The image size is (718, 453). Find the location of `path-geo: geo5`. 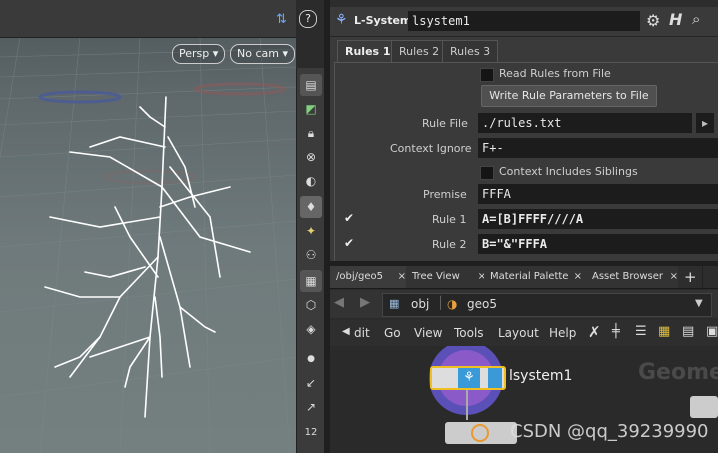

path-geo: geo5 is located at coordinates (482, 304).